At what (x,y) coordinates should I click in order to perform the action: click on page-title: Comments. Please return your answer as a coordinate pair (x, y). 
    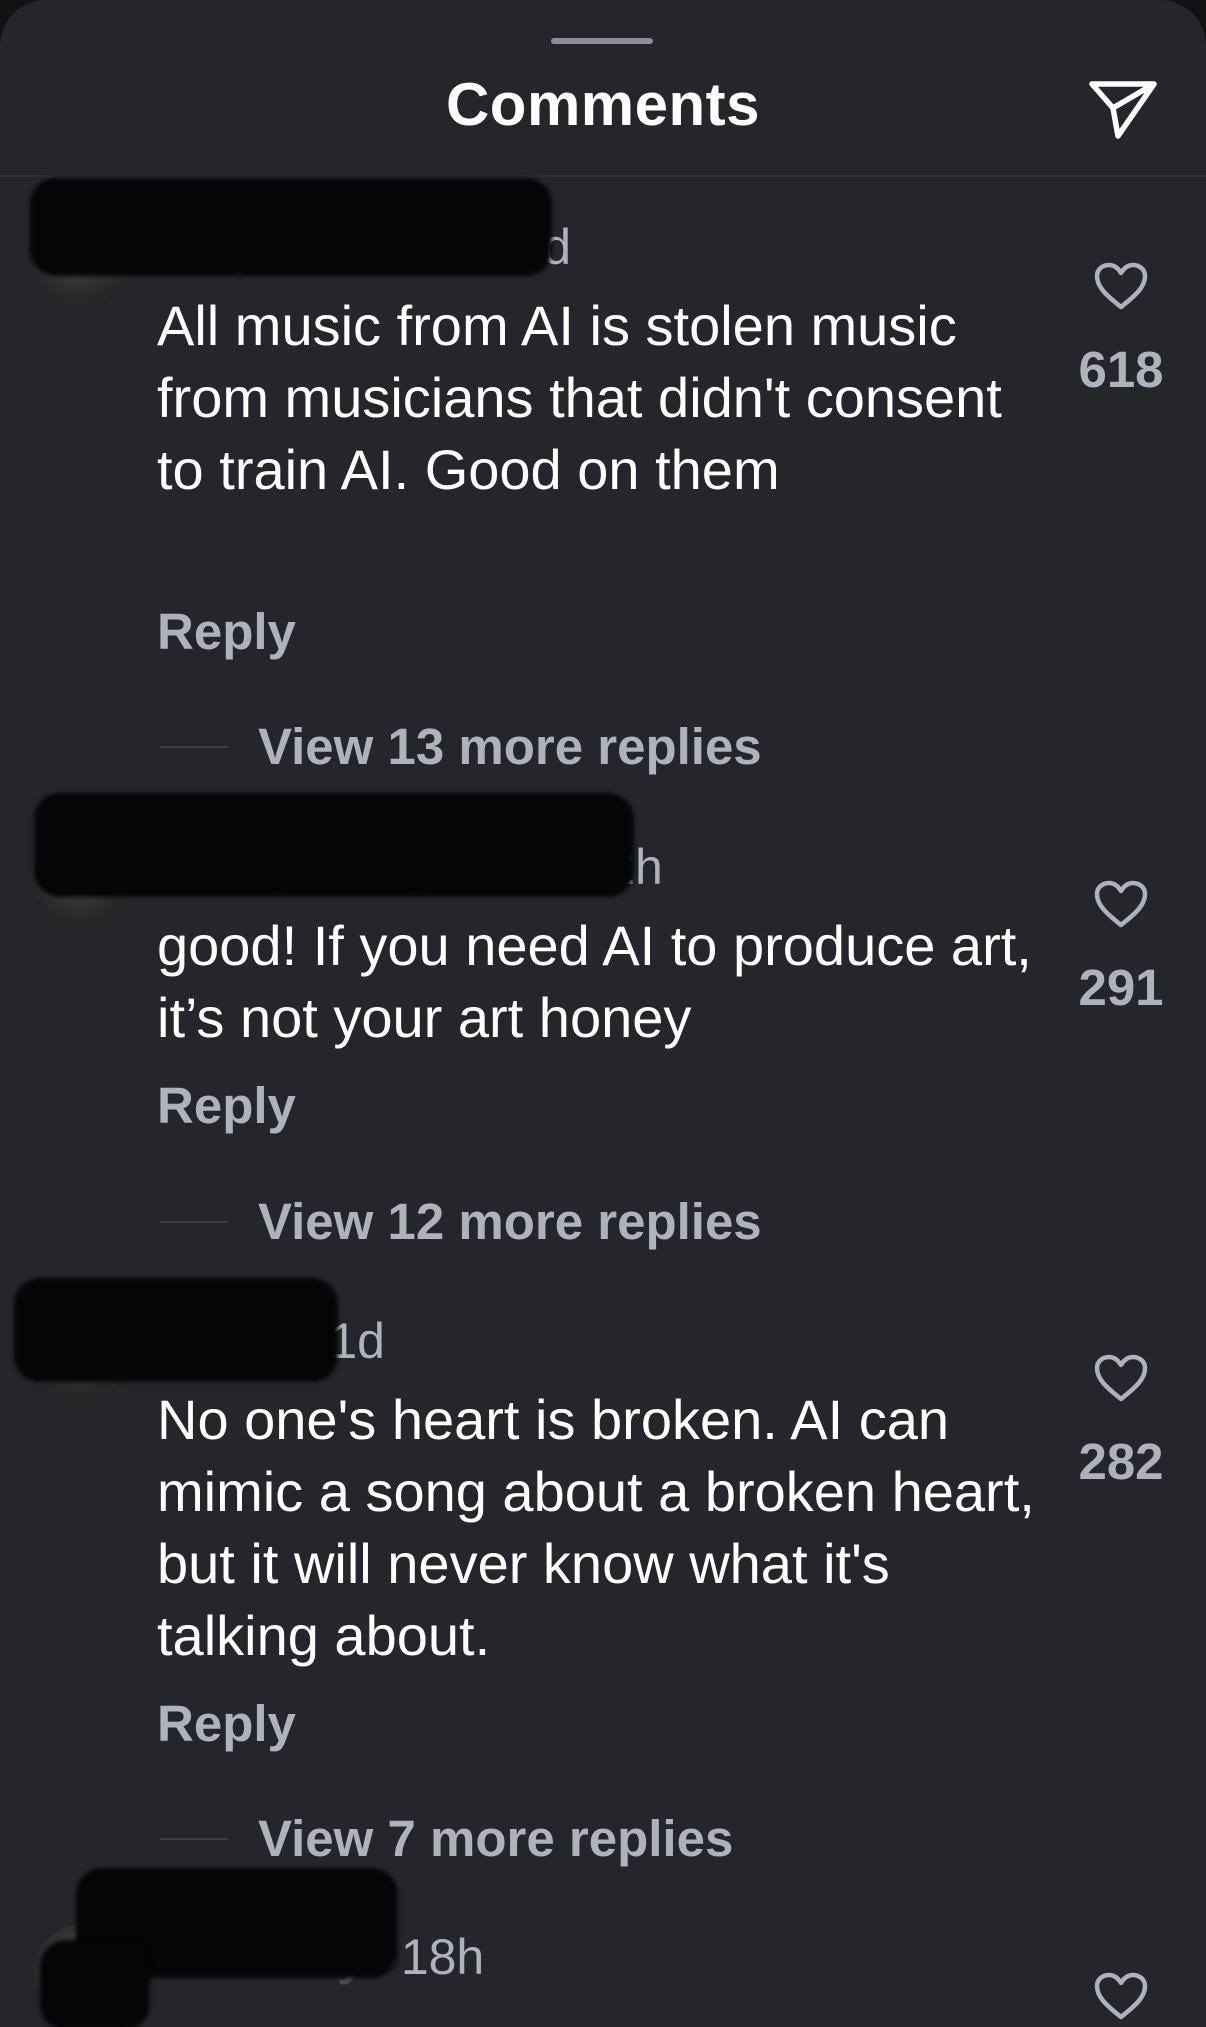
    Looking at the image, I should click on (603, 104).